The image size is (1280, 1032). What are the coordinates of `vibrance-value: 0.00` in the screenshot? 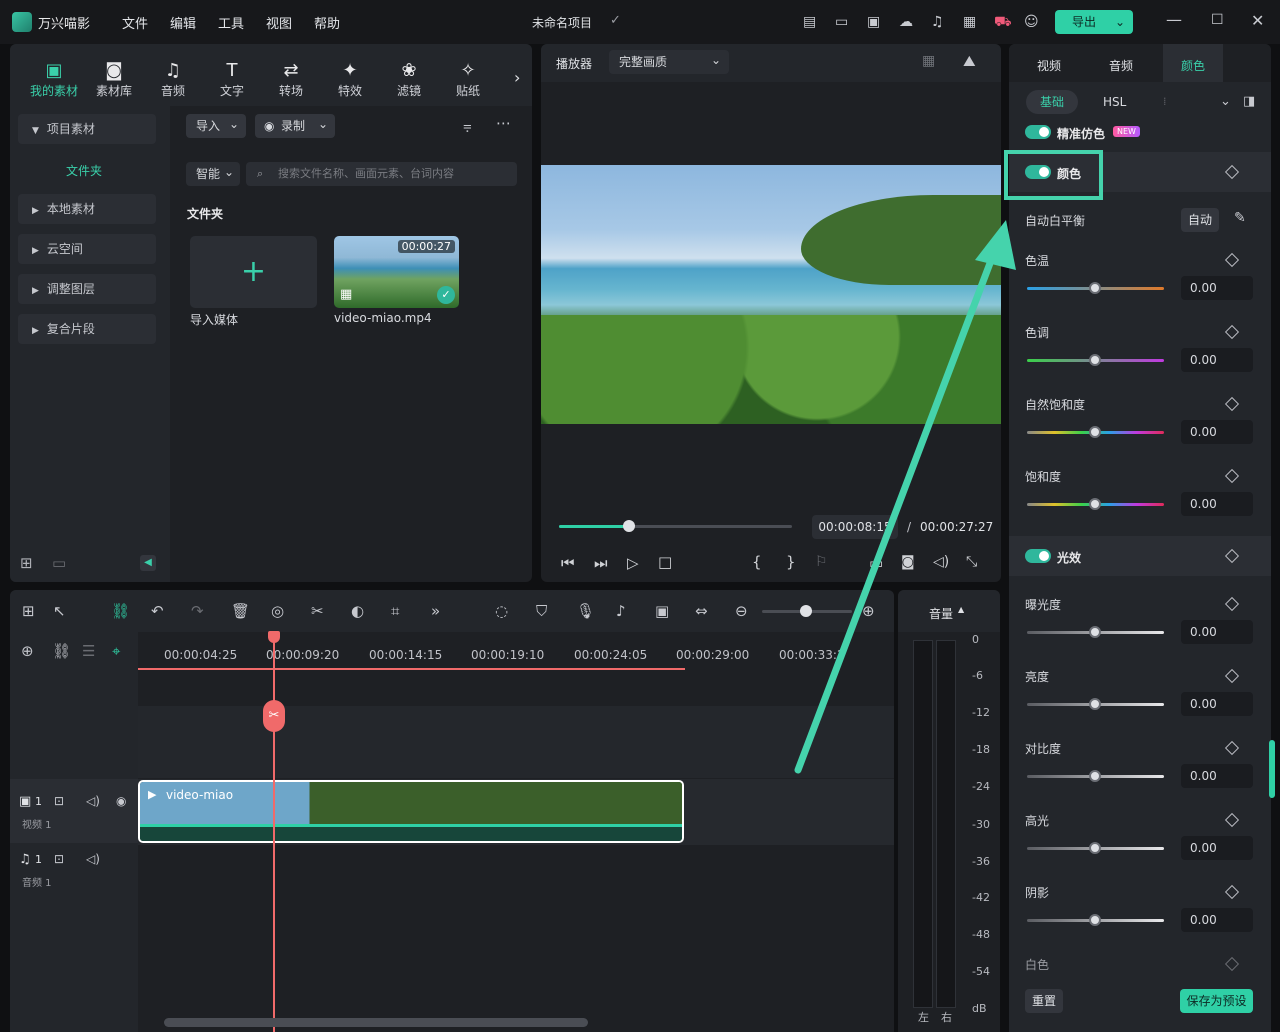 It's located at (1217, 432).